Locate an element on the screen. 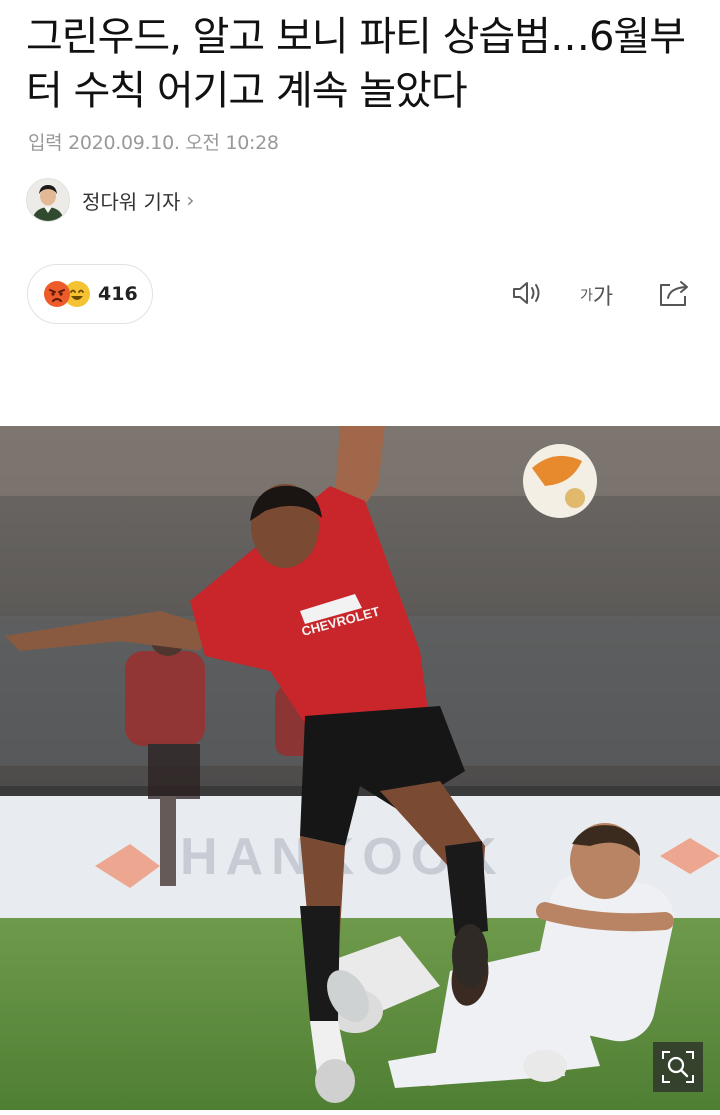 The width and height of the screenshot is (720, 1115). font-size-button: 가가 is located at coordinates (596, 295).